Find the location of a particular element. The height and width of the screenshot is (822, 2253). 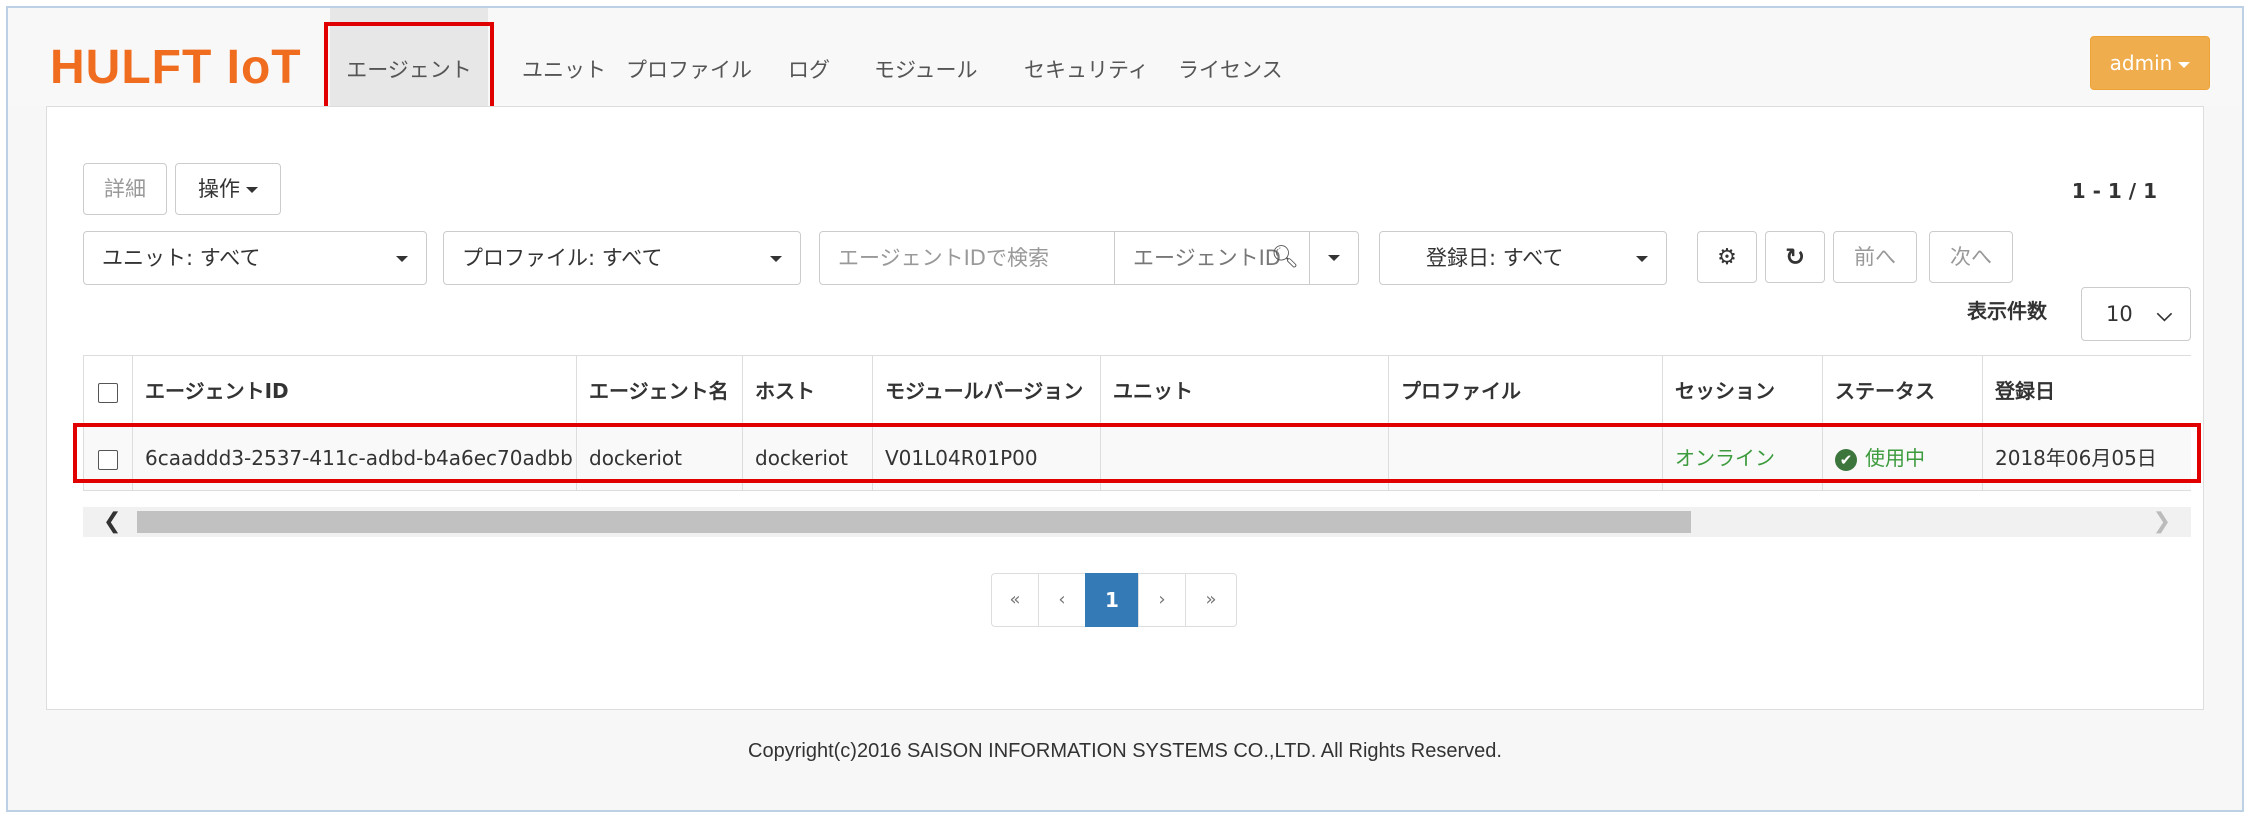

col-header-session: セッション is located at coordinates (1743, 389).